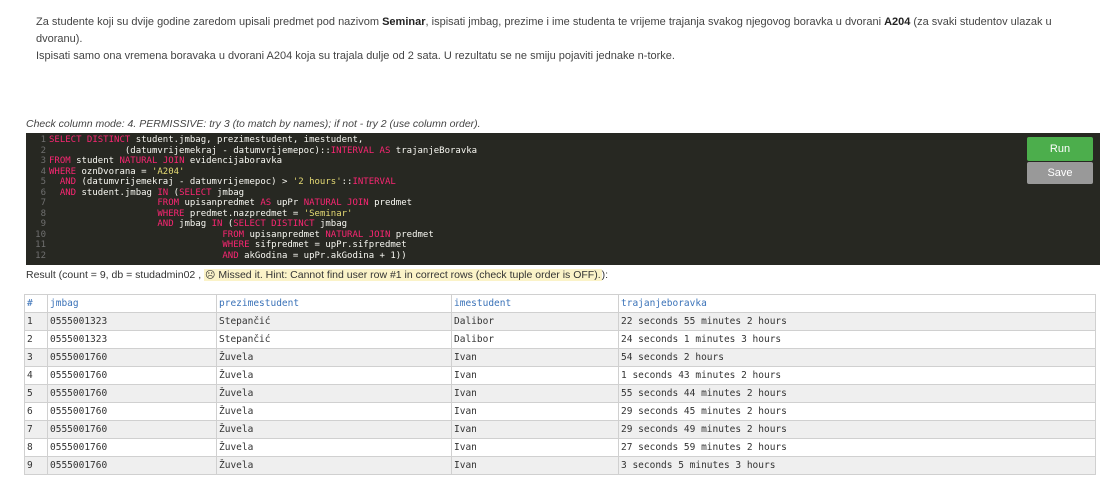  What do you see at coordinates (114, 275) in the screenshot?
I see `result-prefix: Result (count = 9, db = studadmin02 ,` at bounding box center [114, 275].